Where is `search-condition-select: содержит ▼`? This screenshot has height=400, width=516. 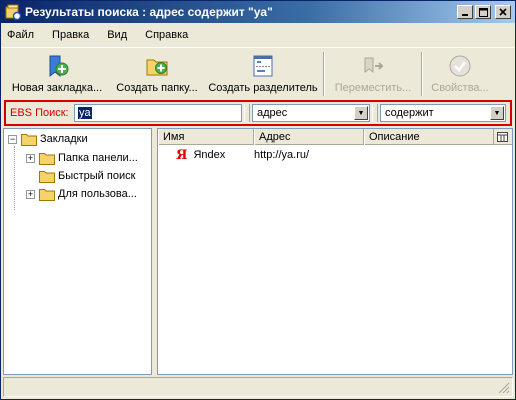
search-condition-select: содержит ▼ is located at coordinates (443, 113).